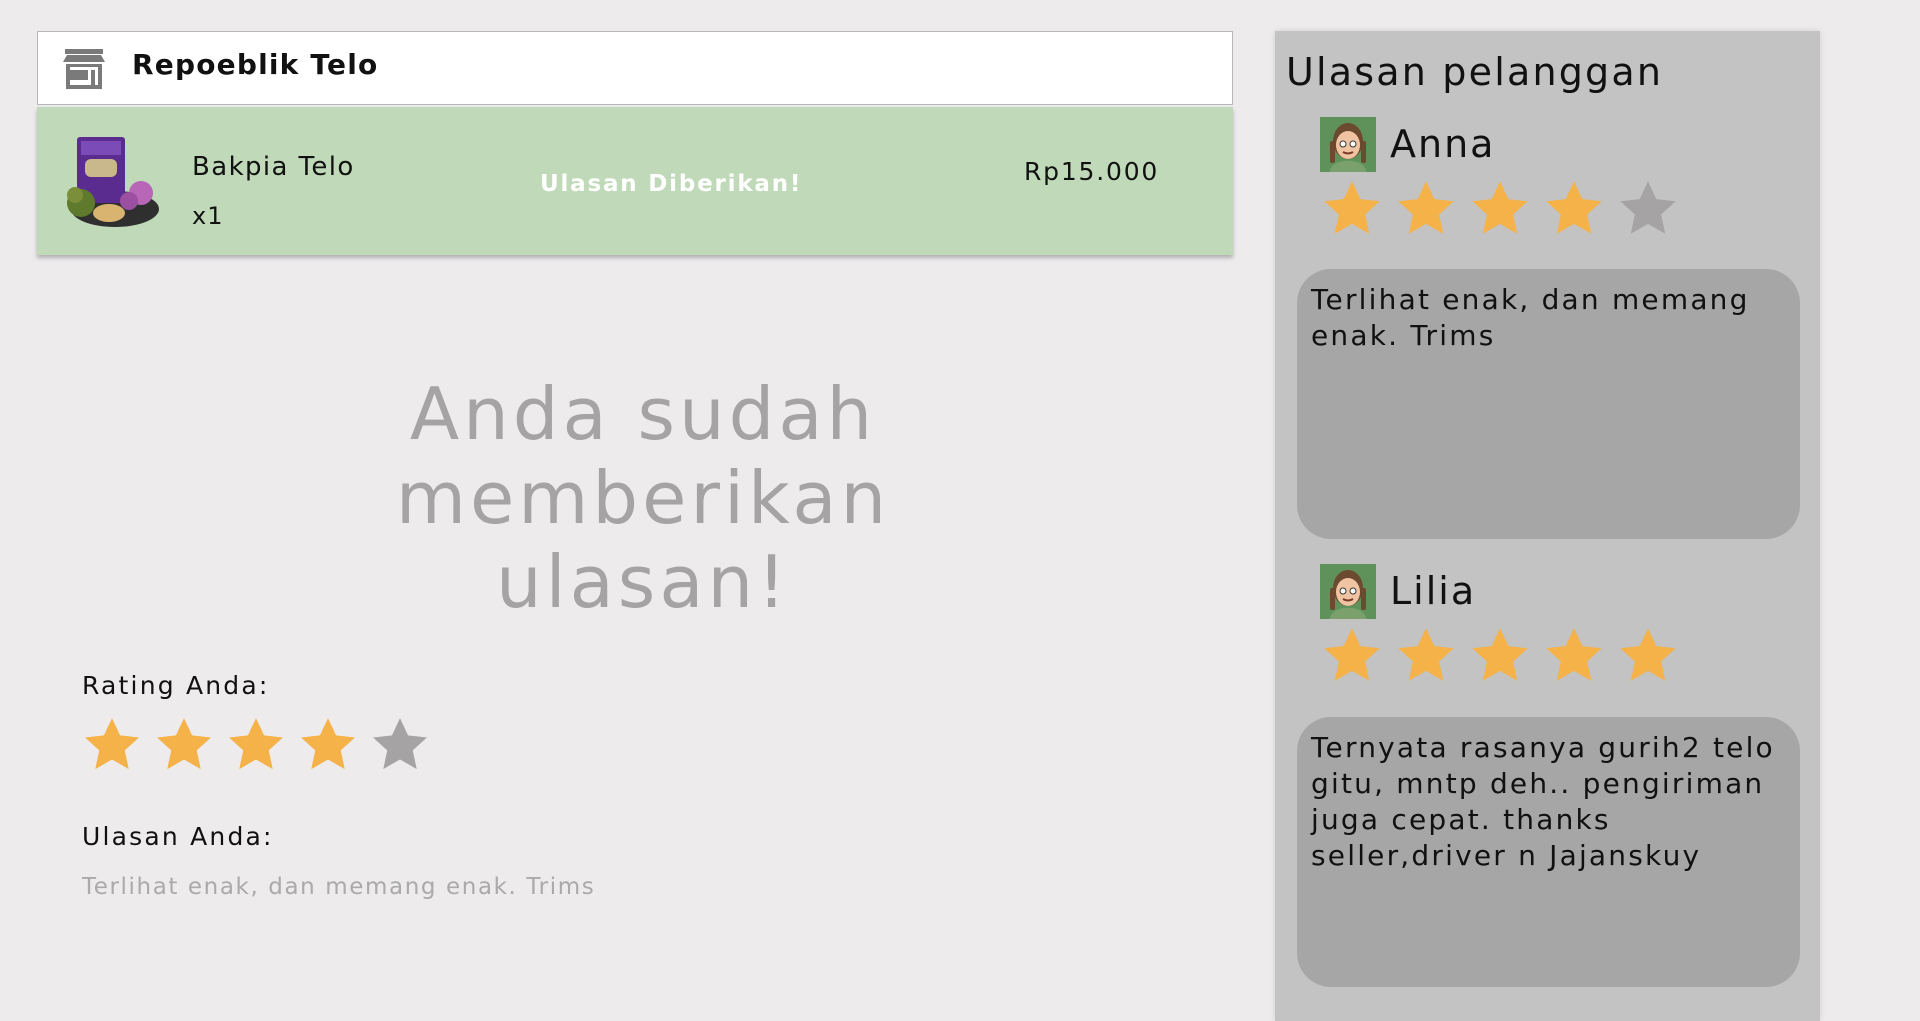  I want to click on my-rating-label: Rating Anda:, so click(176, 685).